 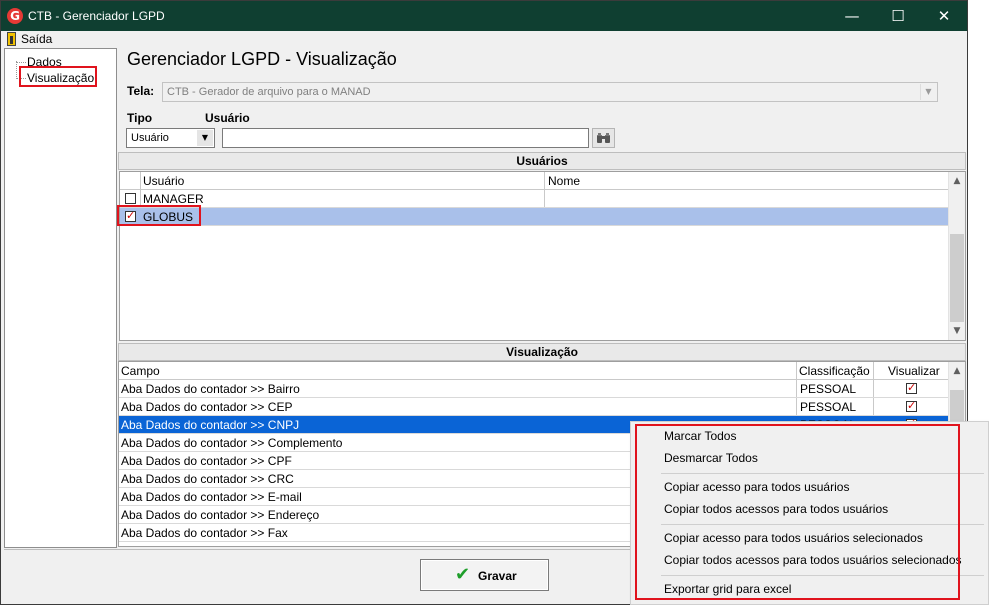 What do you see at coordinates (210, 389) in the screenshot?
I see `campo-cell: Aba Dados do contador >> Bairro` at bounding box center [210, 389].